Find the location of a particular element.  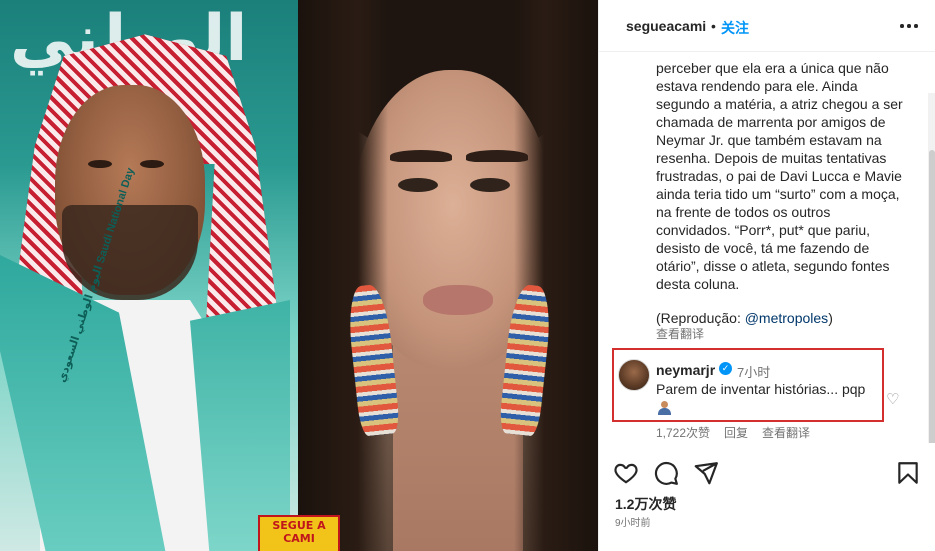

comment-reply-button: 回复 is located at coordinates (736, 432).